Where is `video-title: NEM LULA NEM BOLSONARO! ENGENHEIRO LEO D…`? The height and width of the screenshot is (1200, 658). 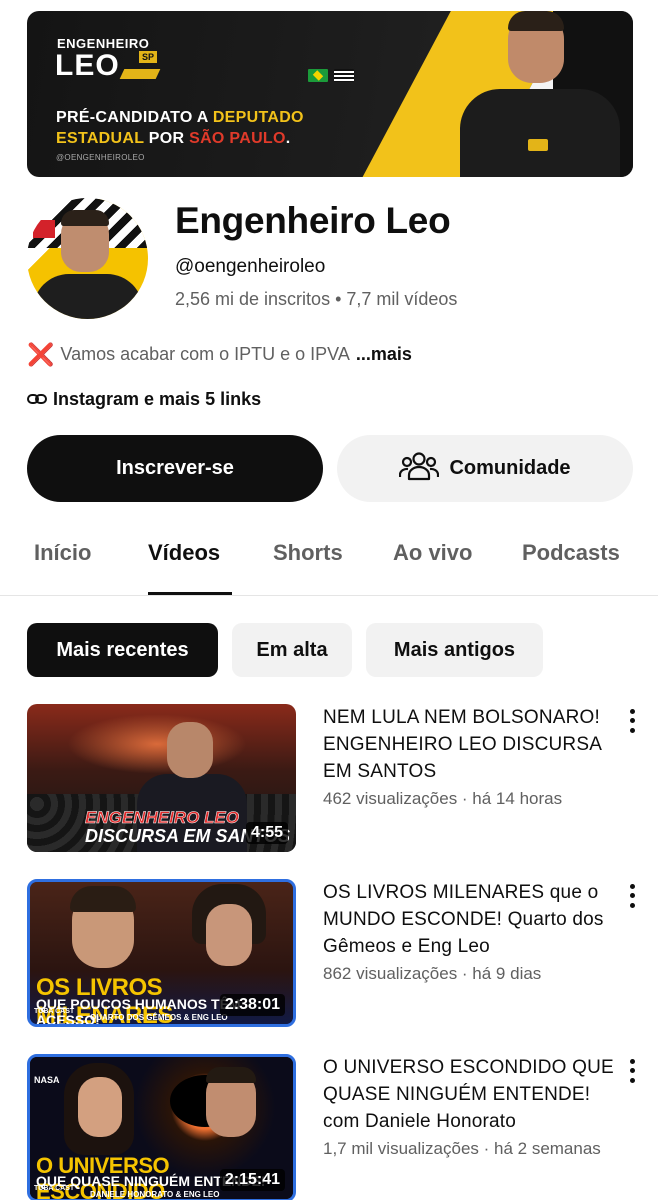 video-title: NEM LULA NEM BOLSONARO! ENGENHEIRO LEO D… is located at coordinates (469, 744).